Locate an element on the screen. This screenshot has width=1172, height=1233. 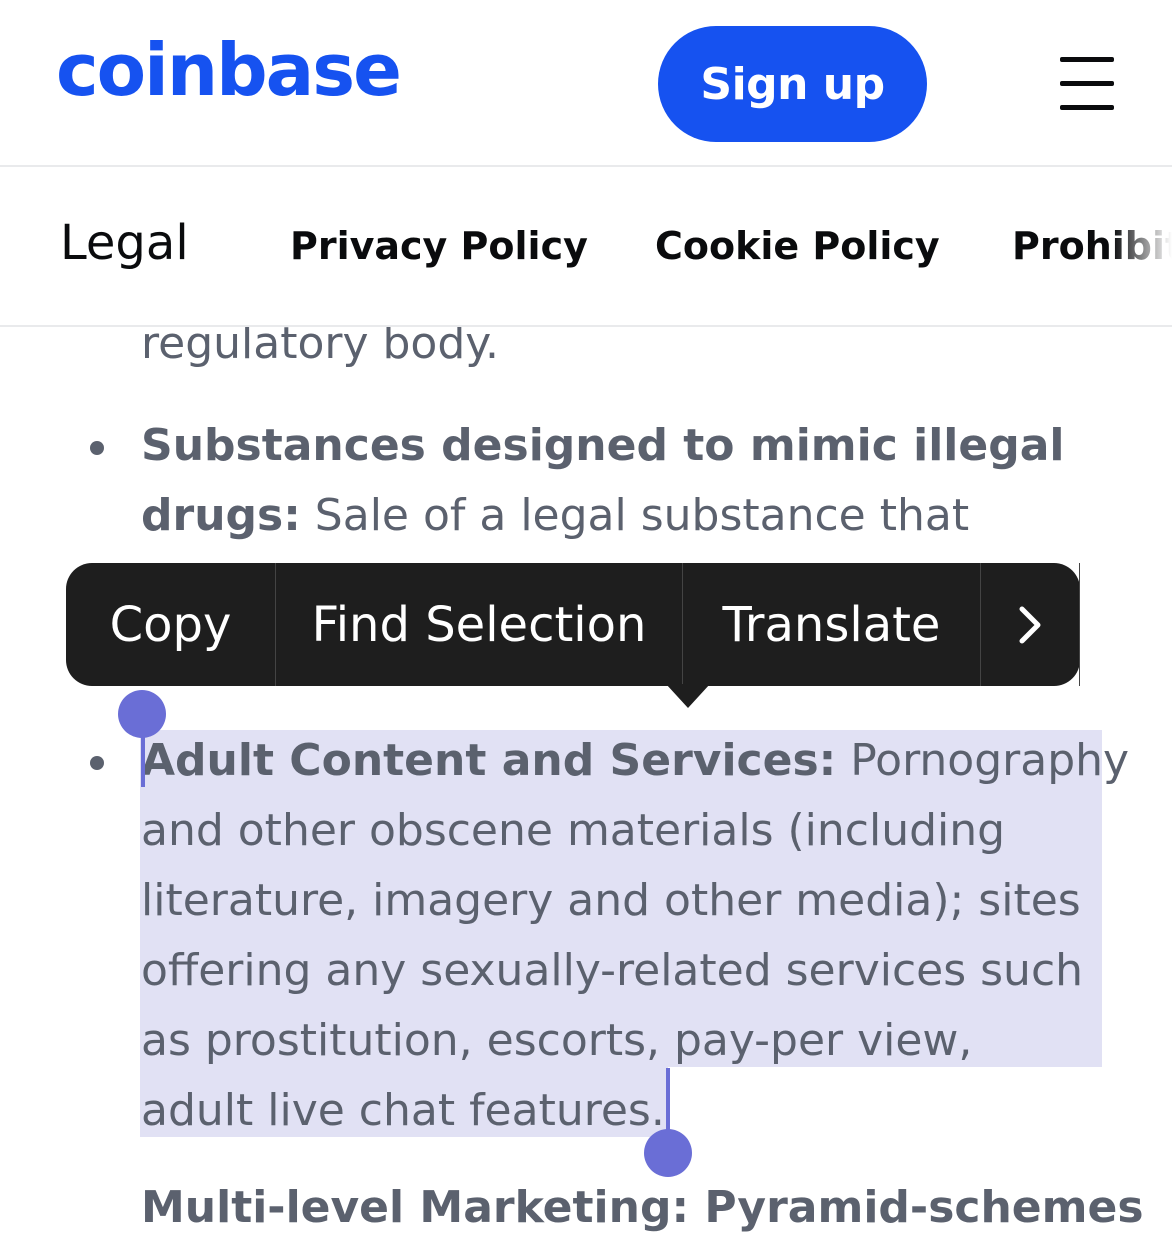
item-text-line: drugs: Sale of a legal substance that is located at coordinates (555, 516).